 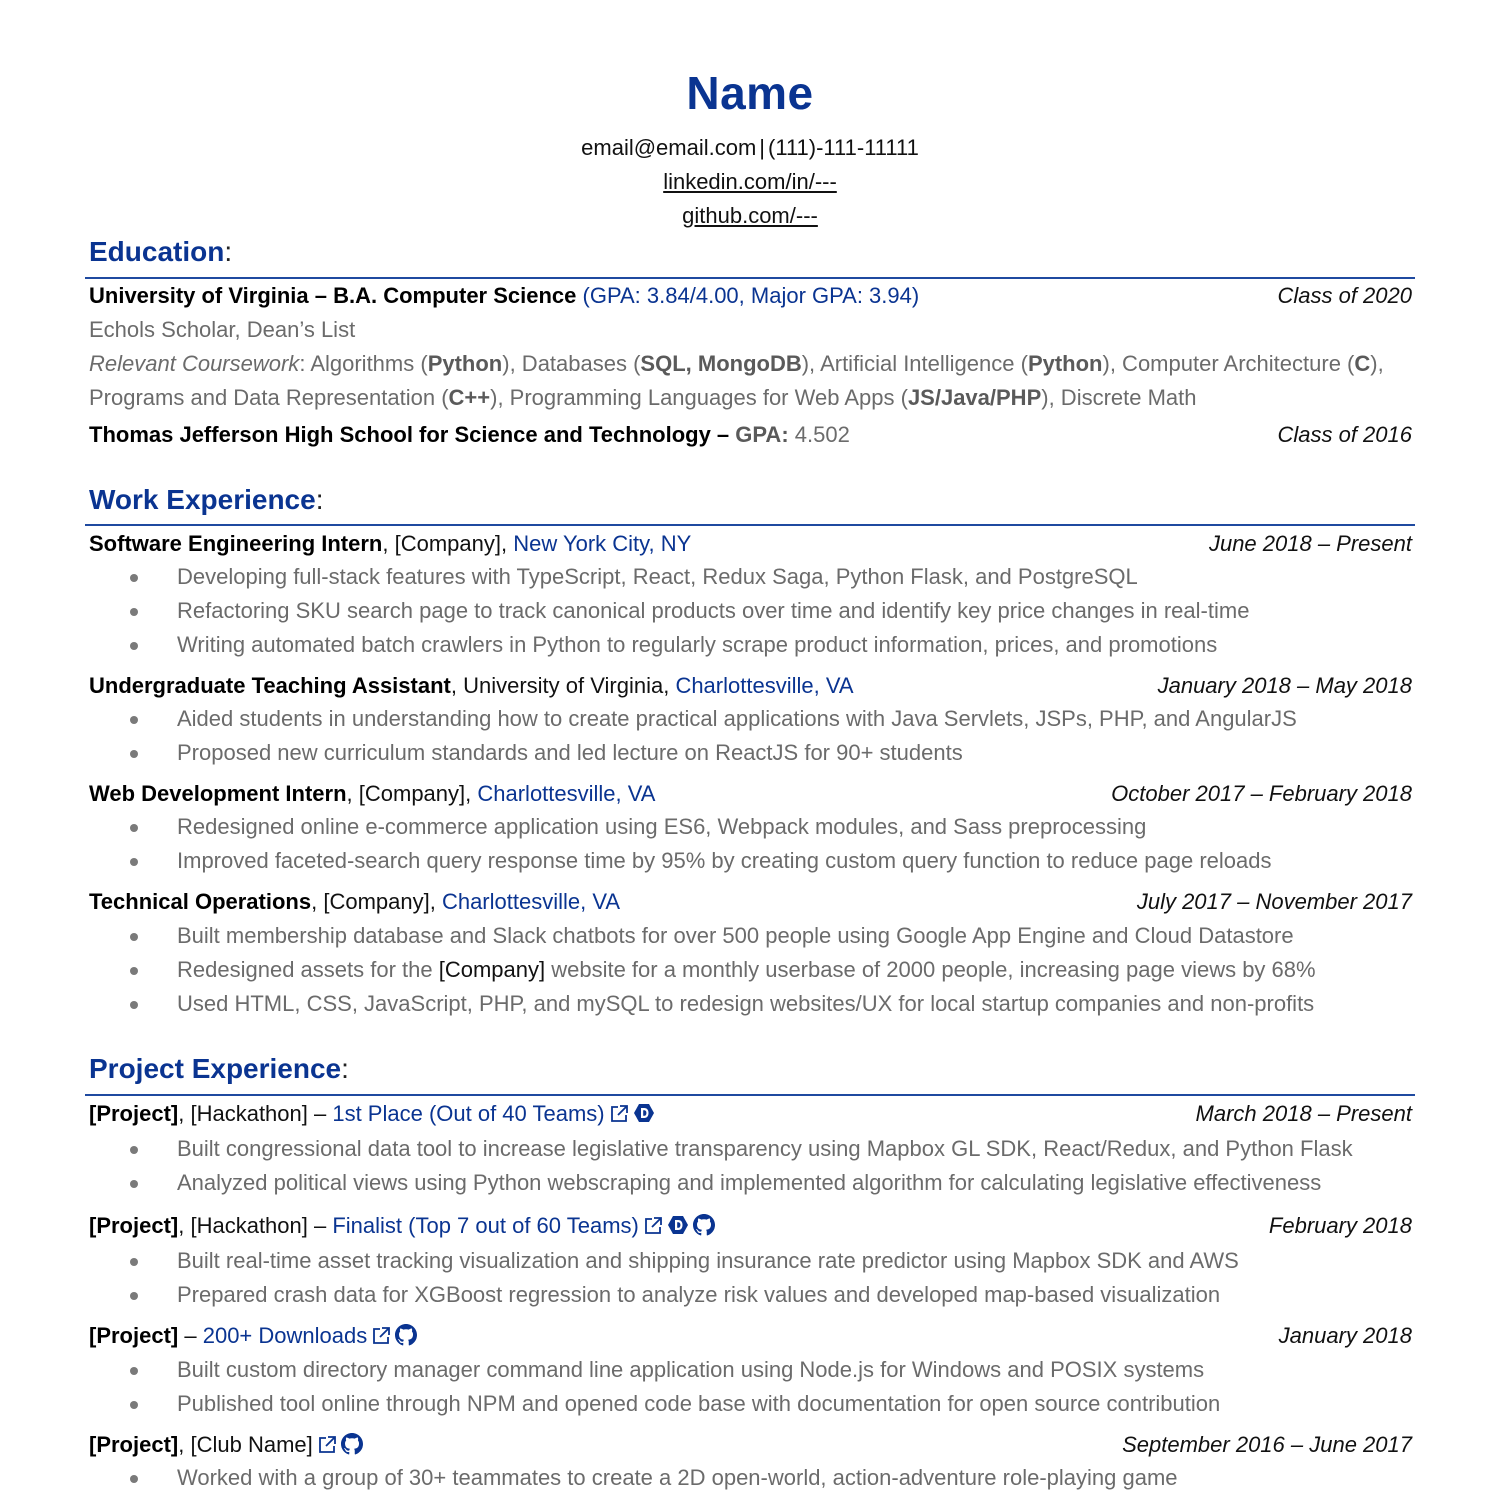 I want to click on coursework-text: ), Artificial Intelligence (, so click(x=914, y=363).